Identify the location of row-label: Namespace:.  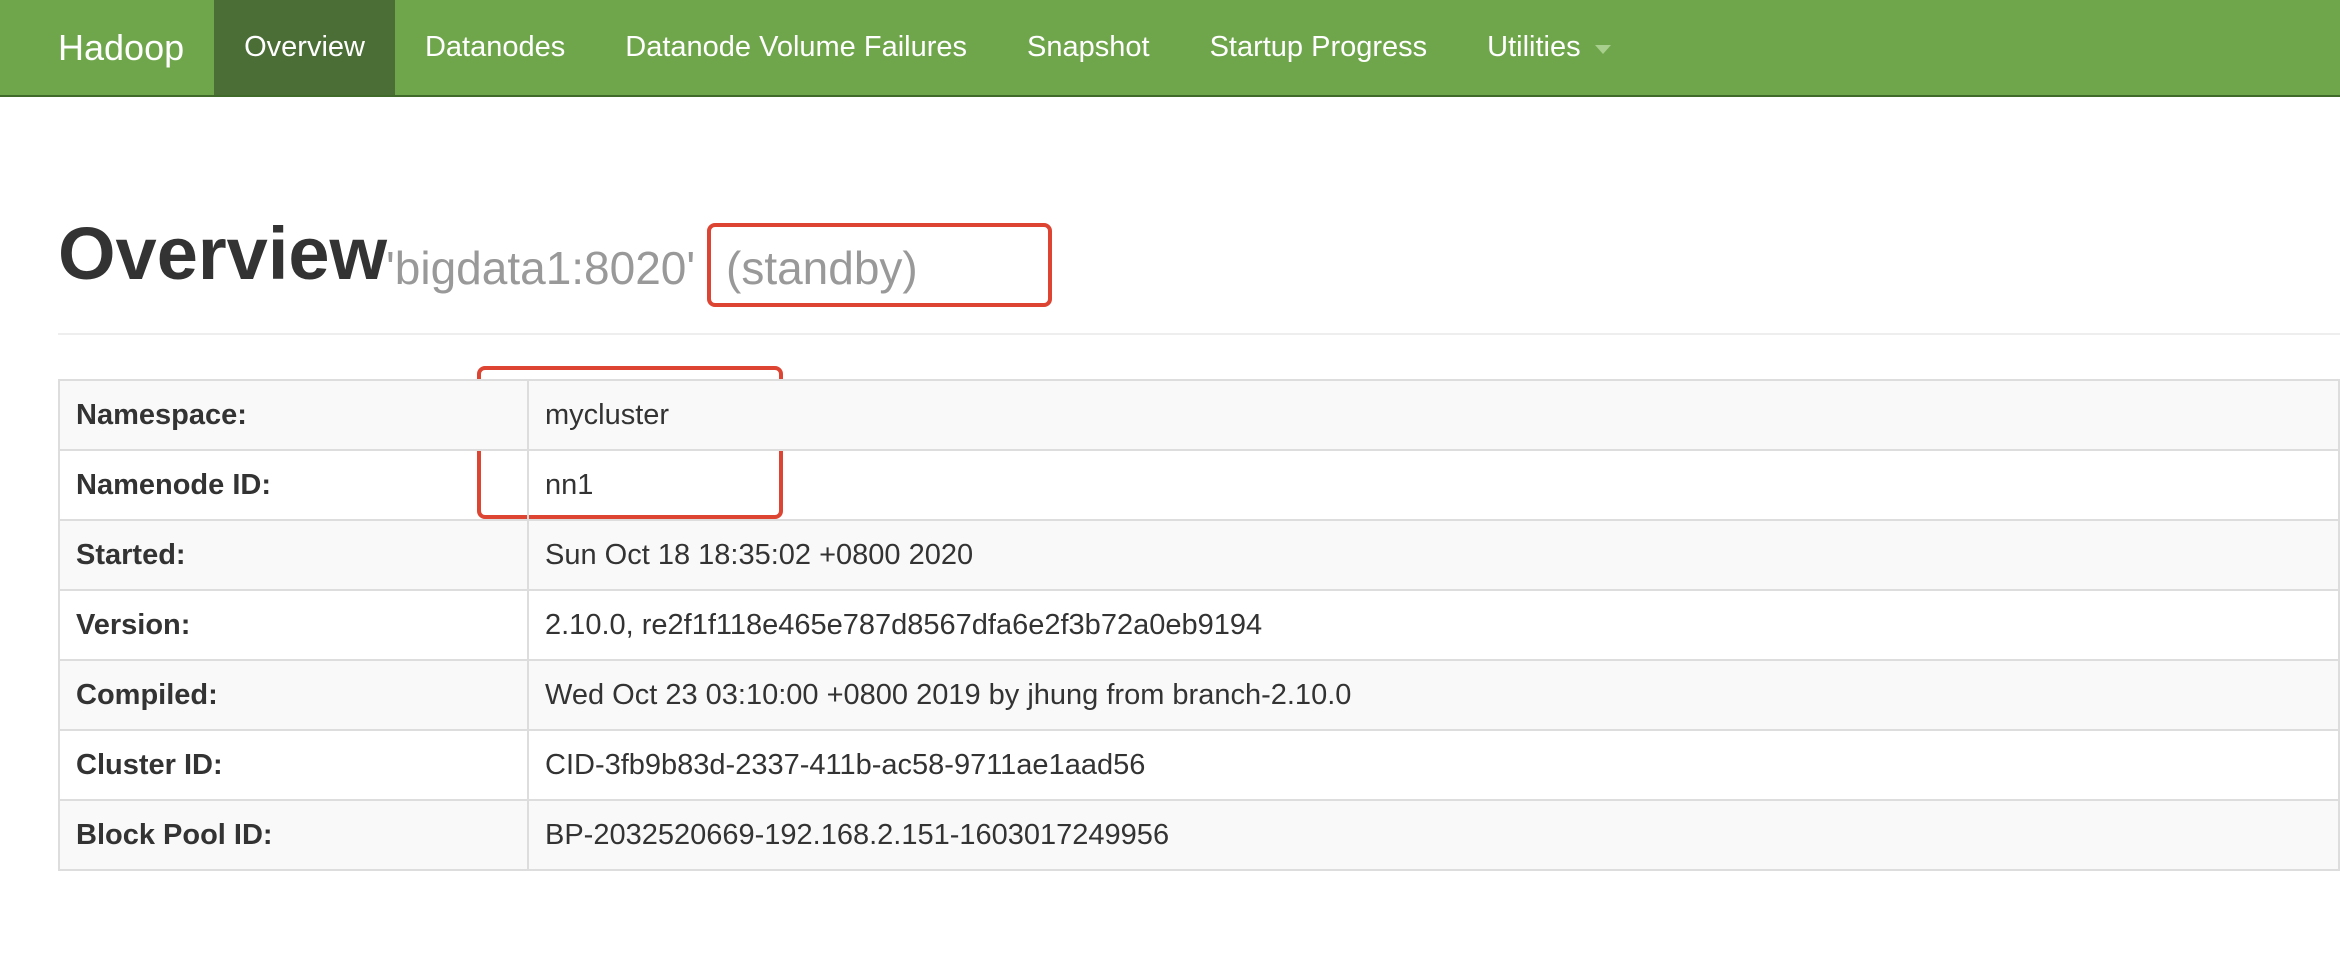
(293, 415).